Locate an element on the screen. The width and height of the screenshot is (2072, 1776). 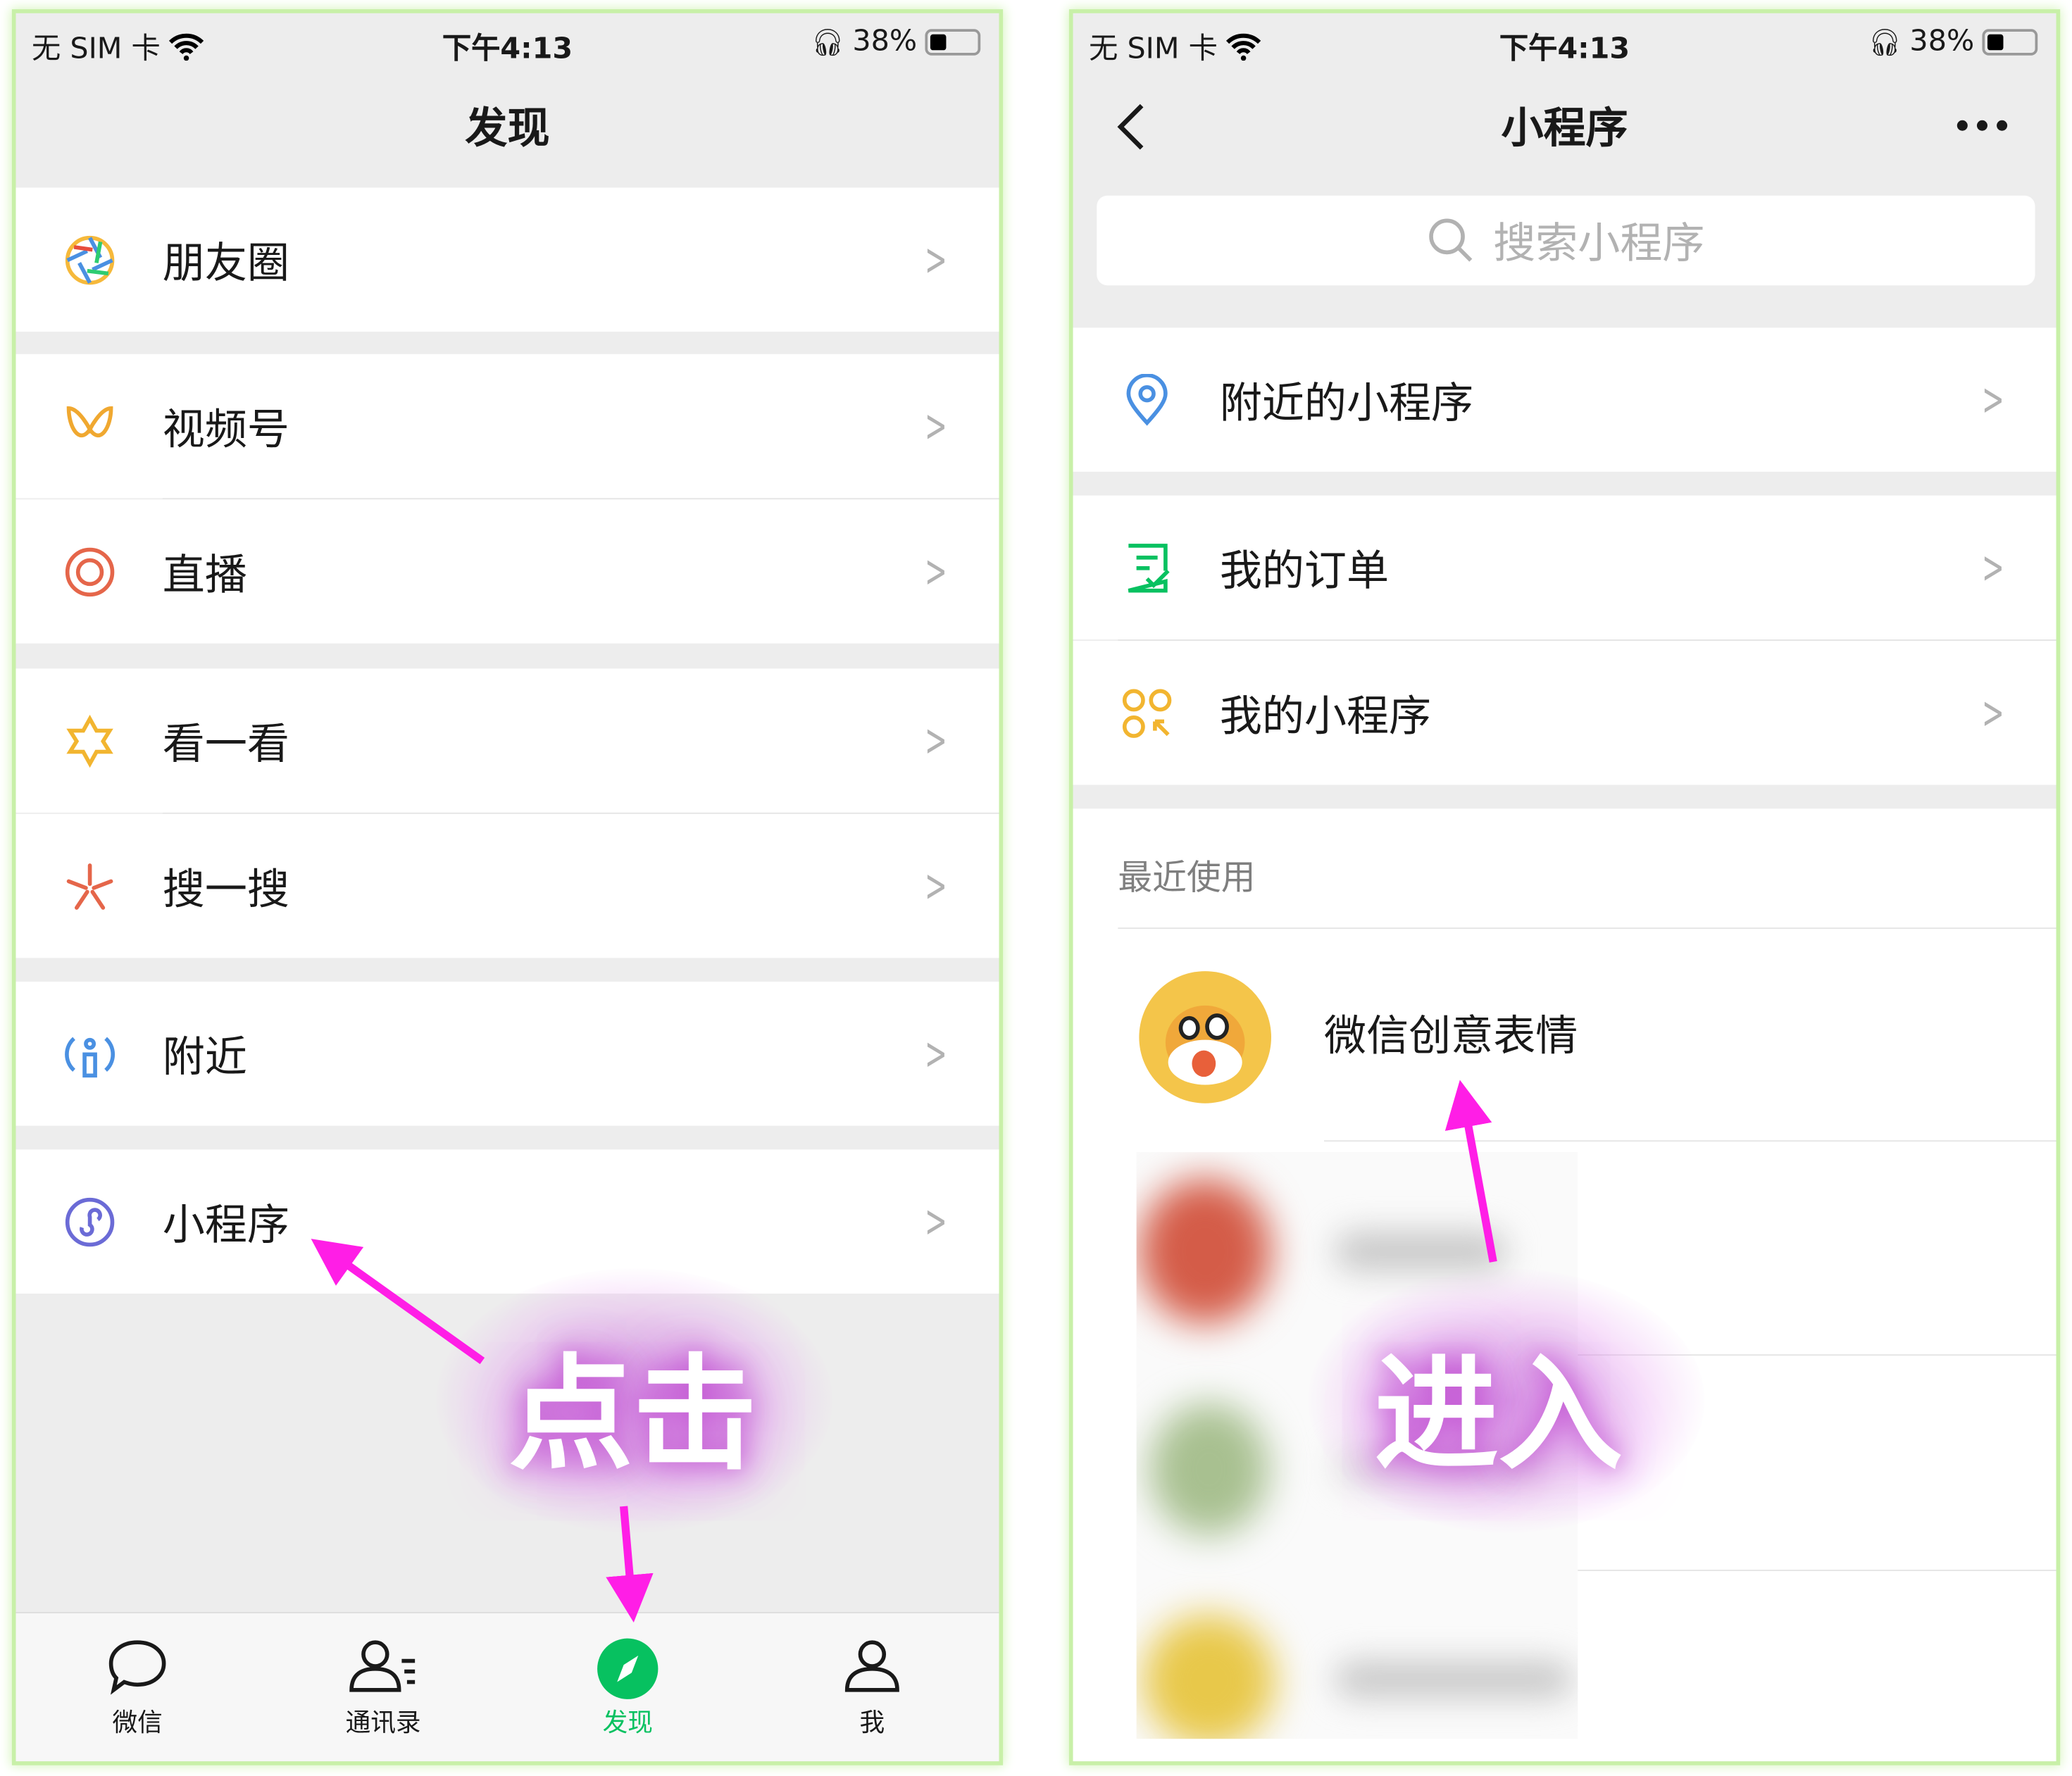
arrow-to-discover-tab is located at coordinates (630, 1564).